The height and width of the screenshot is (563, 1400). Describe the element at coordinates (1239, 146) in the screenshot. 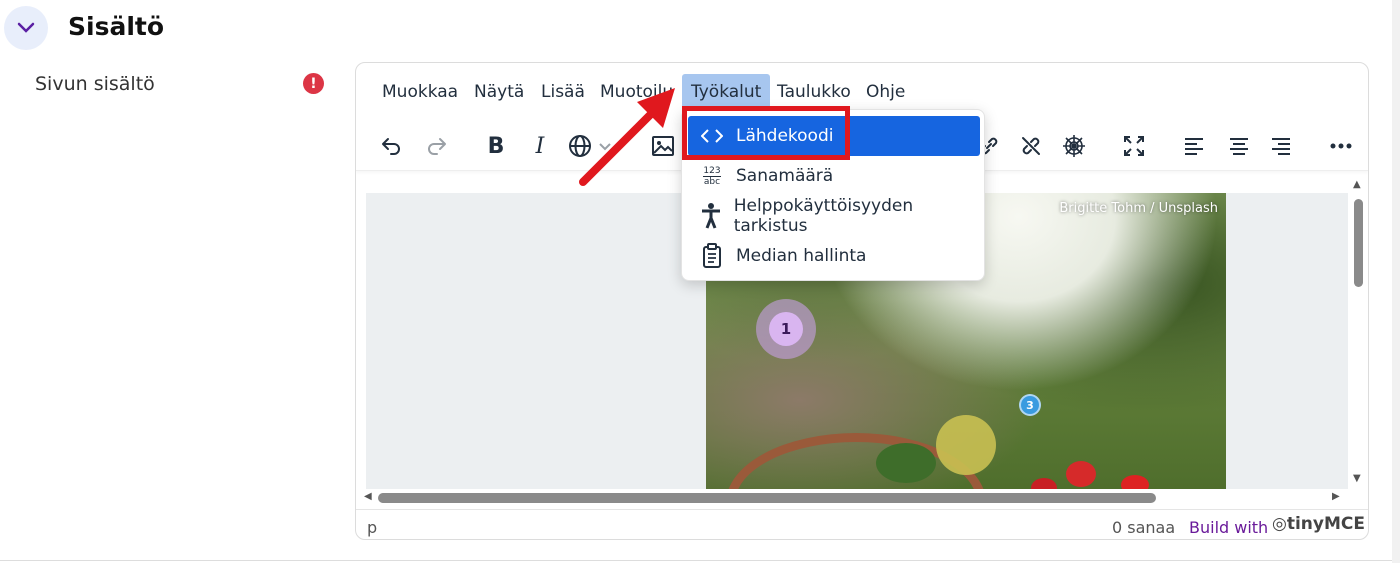

I see `align-center-icon` at that location.